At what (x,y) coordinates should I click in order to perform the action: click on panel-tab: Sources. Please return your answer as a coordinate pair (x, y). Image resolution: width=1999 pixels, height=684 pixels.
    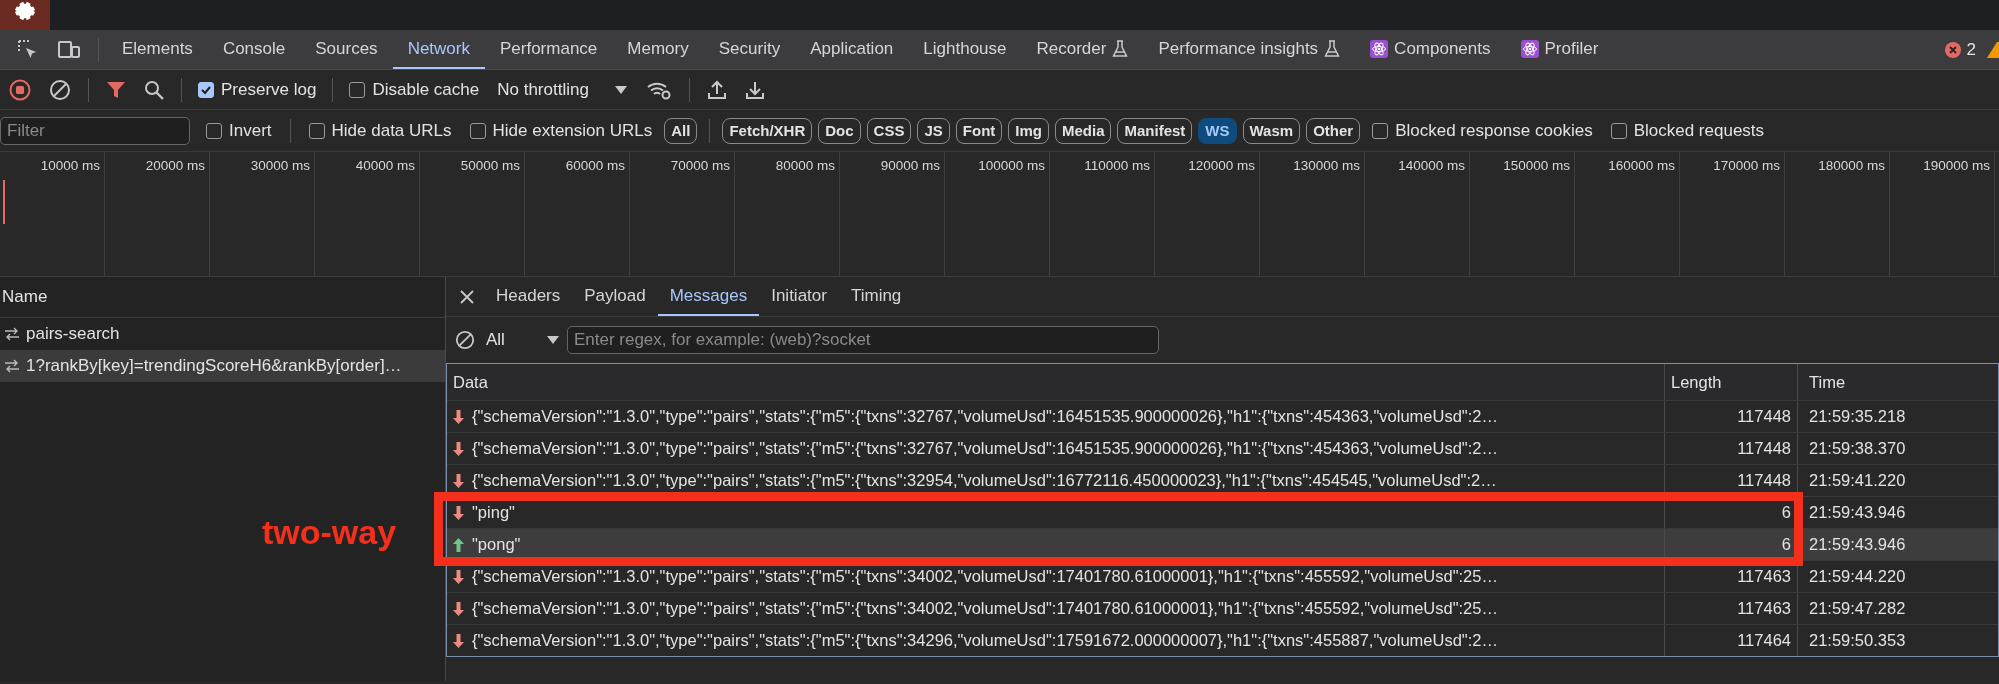
    Looking at the image, I should click on (346, 49).